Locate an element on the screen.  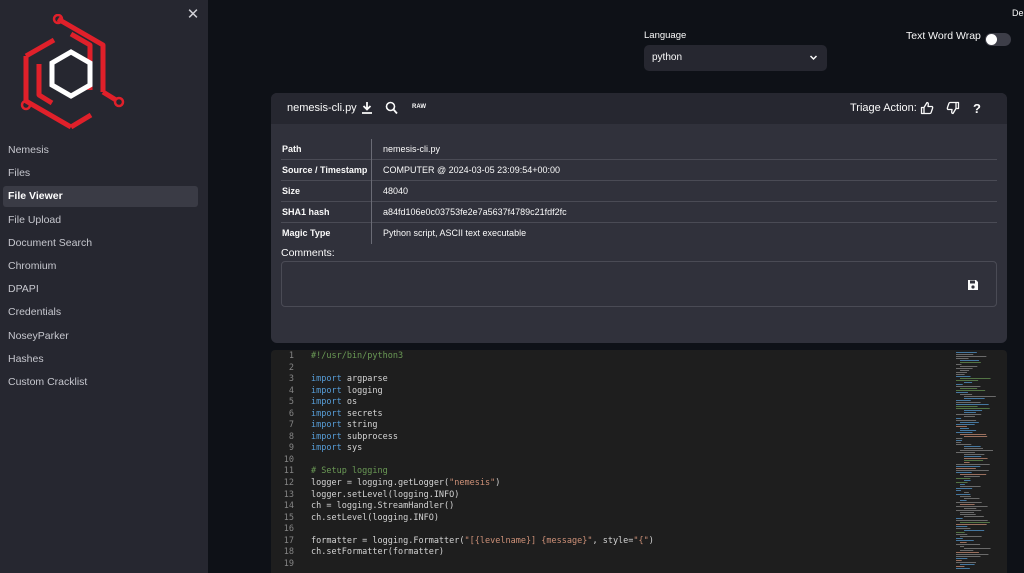
triage-label: Triage Action: is located at coordinates (883, 108).